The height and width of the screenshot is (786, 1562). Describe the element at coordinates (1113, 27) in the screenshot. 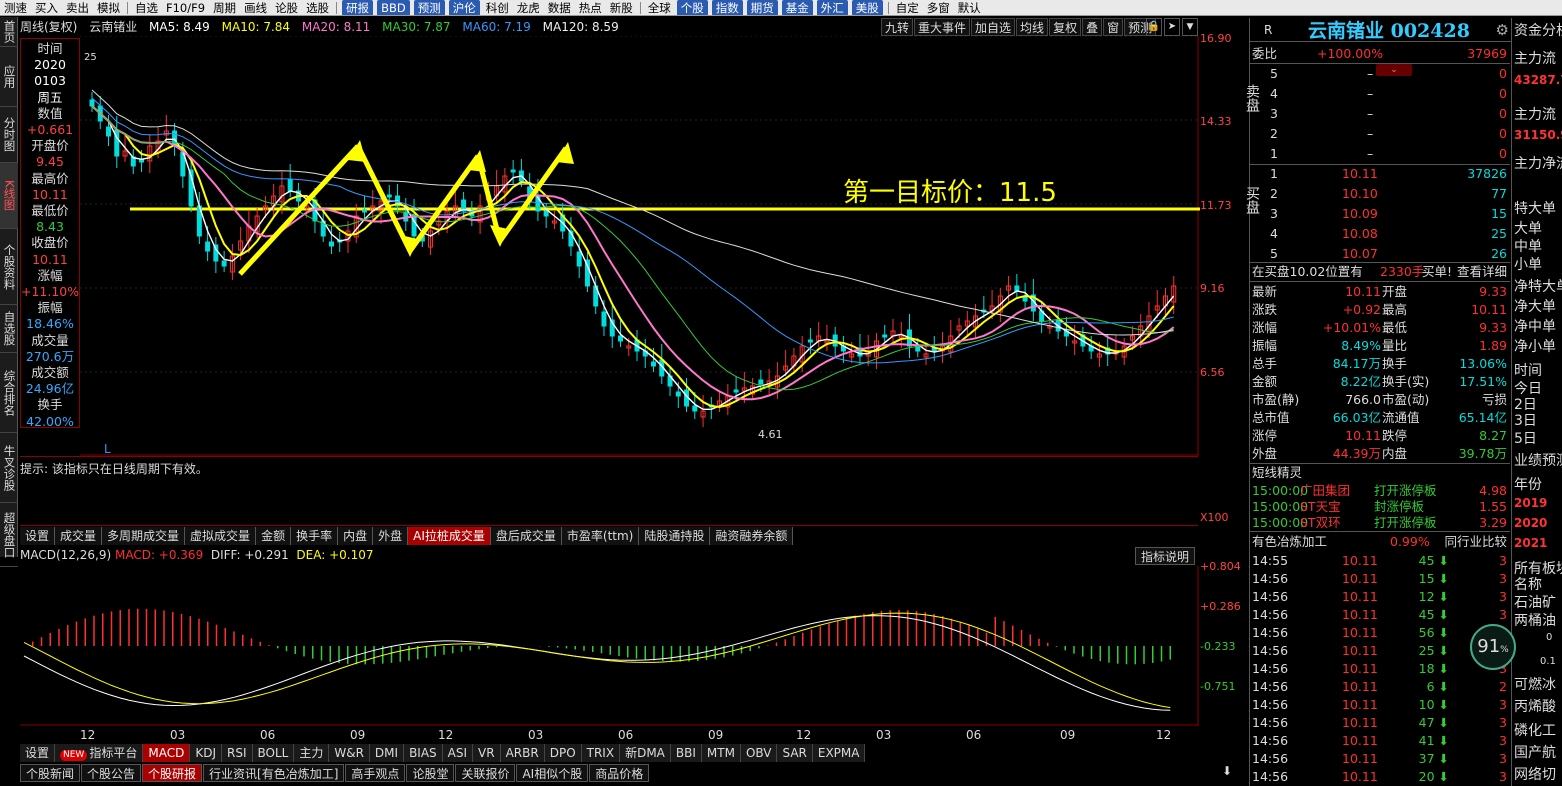

I see `chart-tool-6: 窗` at that location.